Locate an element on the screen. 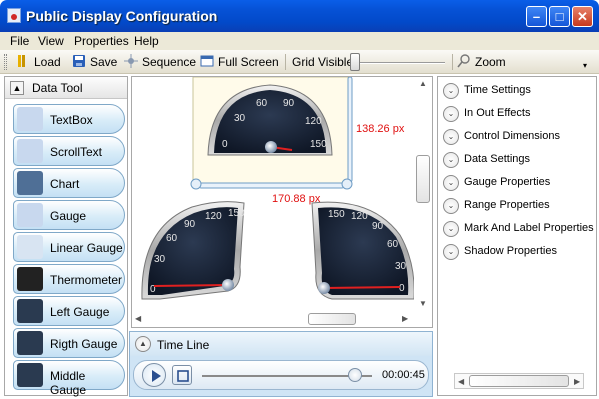 This screenshot has width=599, height=399. tool-item-rigth-gauge: Rigth Gauge is located at coordinates (69, 343).